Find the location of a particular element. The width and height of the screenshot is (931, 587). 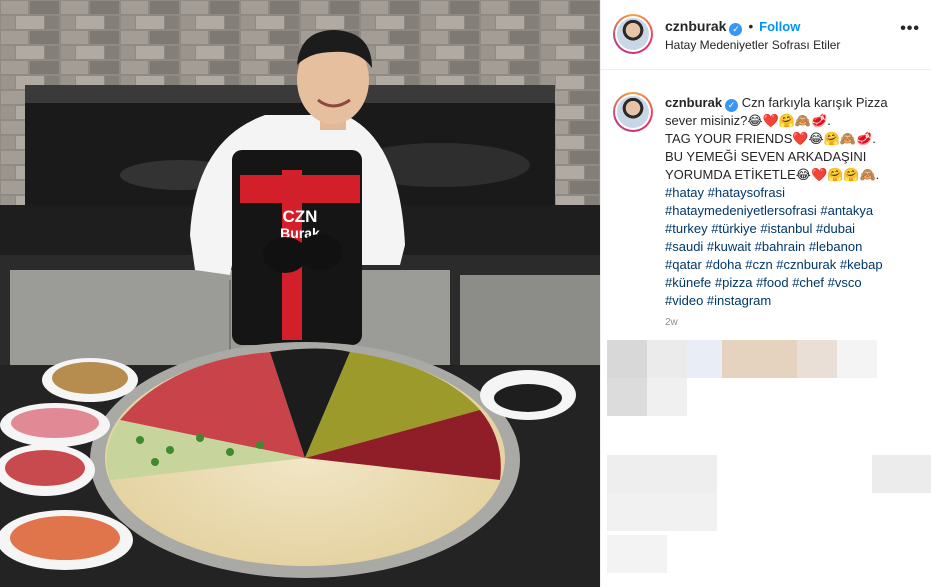

post-time: 2w is located at coordinates (671, 322).